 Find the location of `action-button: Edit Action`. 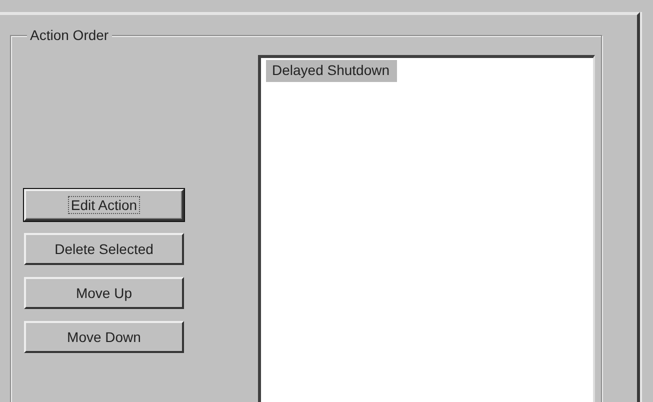

action-button: Edit Action is located at coordinates (104, 205).